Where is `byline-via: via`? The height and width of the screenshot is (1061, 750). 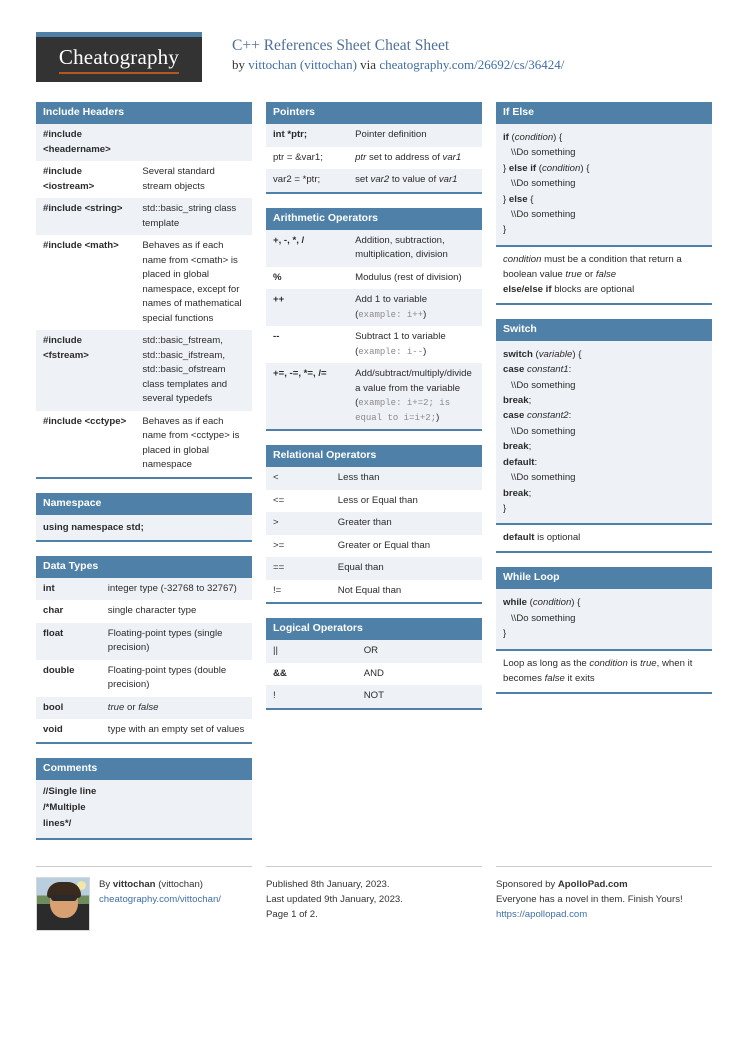 byline-via: via is located at coordinates (368, 64).